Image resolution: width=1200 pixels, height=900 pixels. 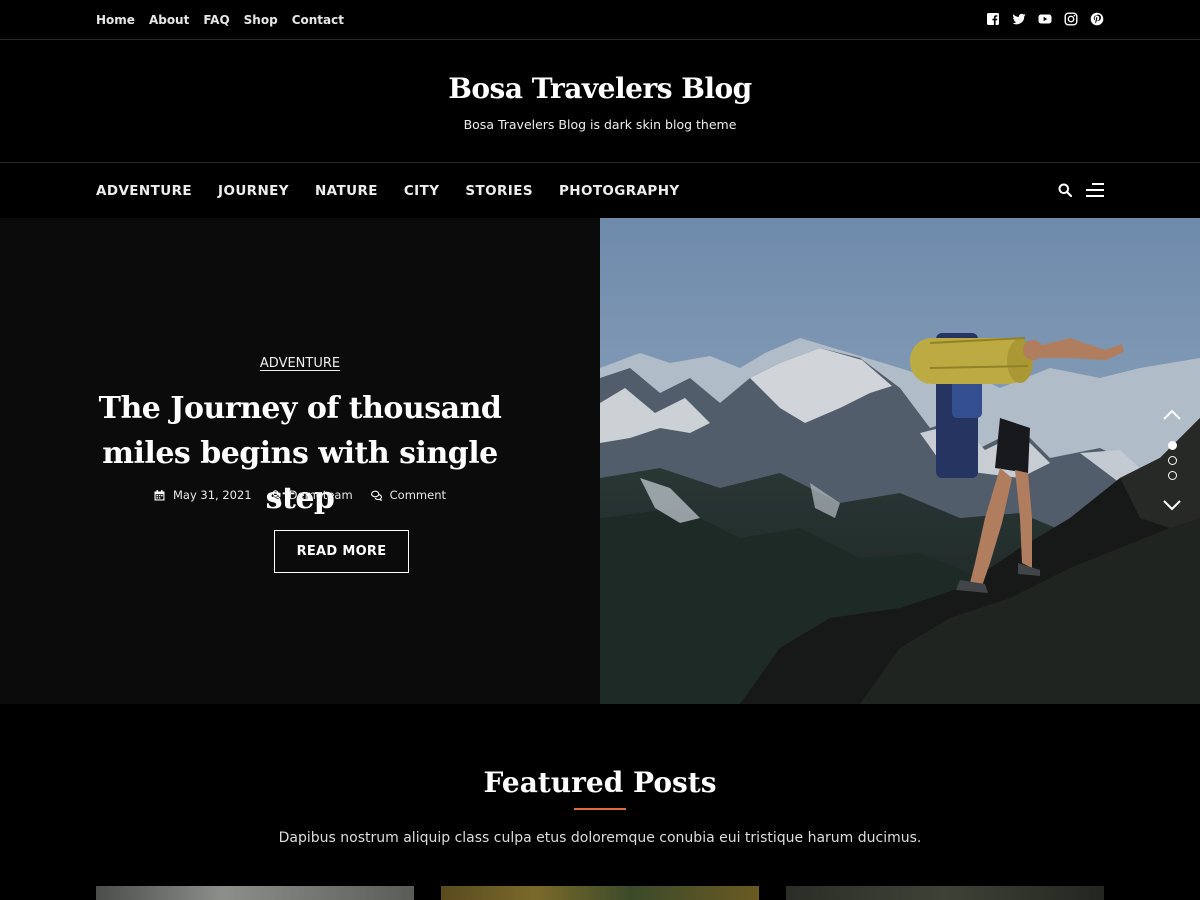 What do you see at coordinates (1172, 506) in the screenshot?
I see `chevron-down-icon` at bounding box center [1172, 506].